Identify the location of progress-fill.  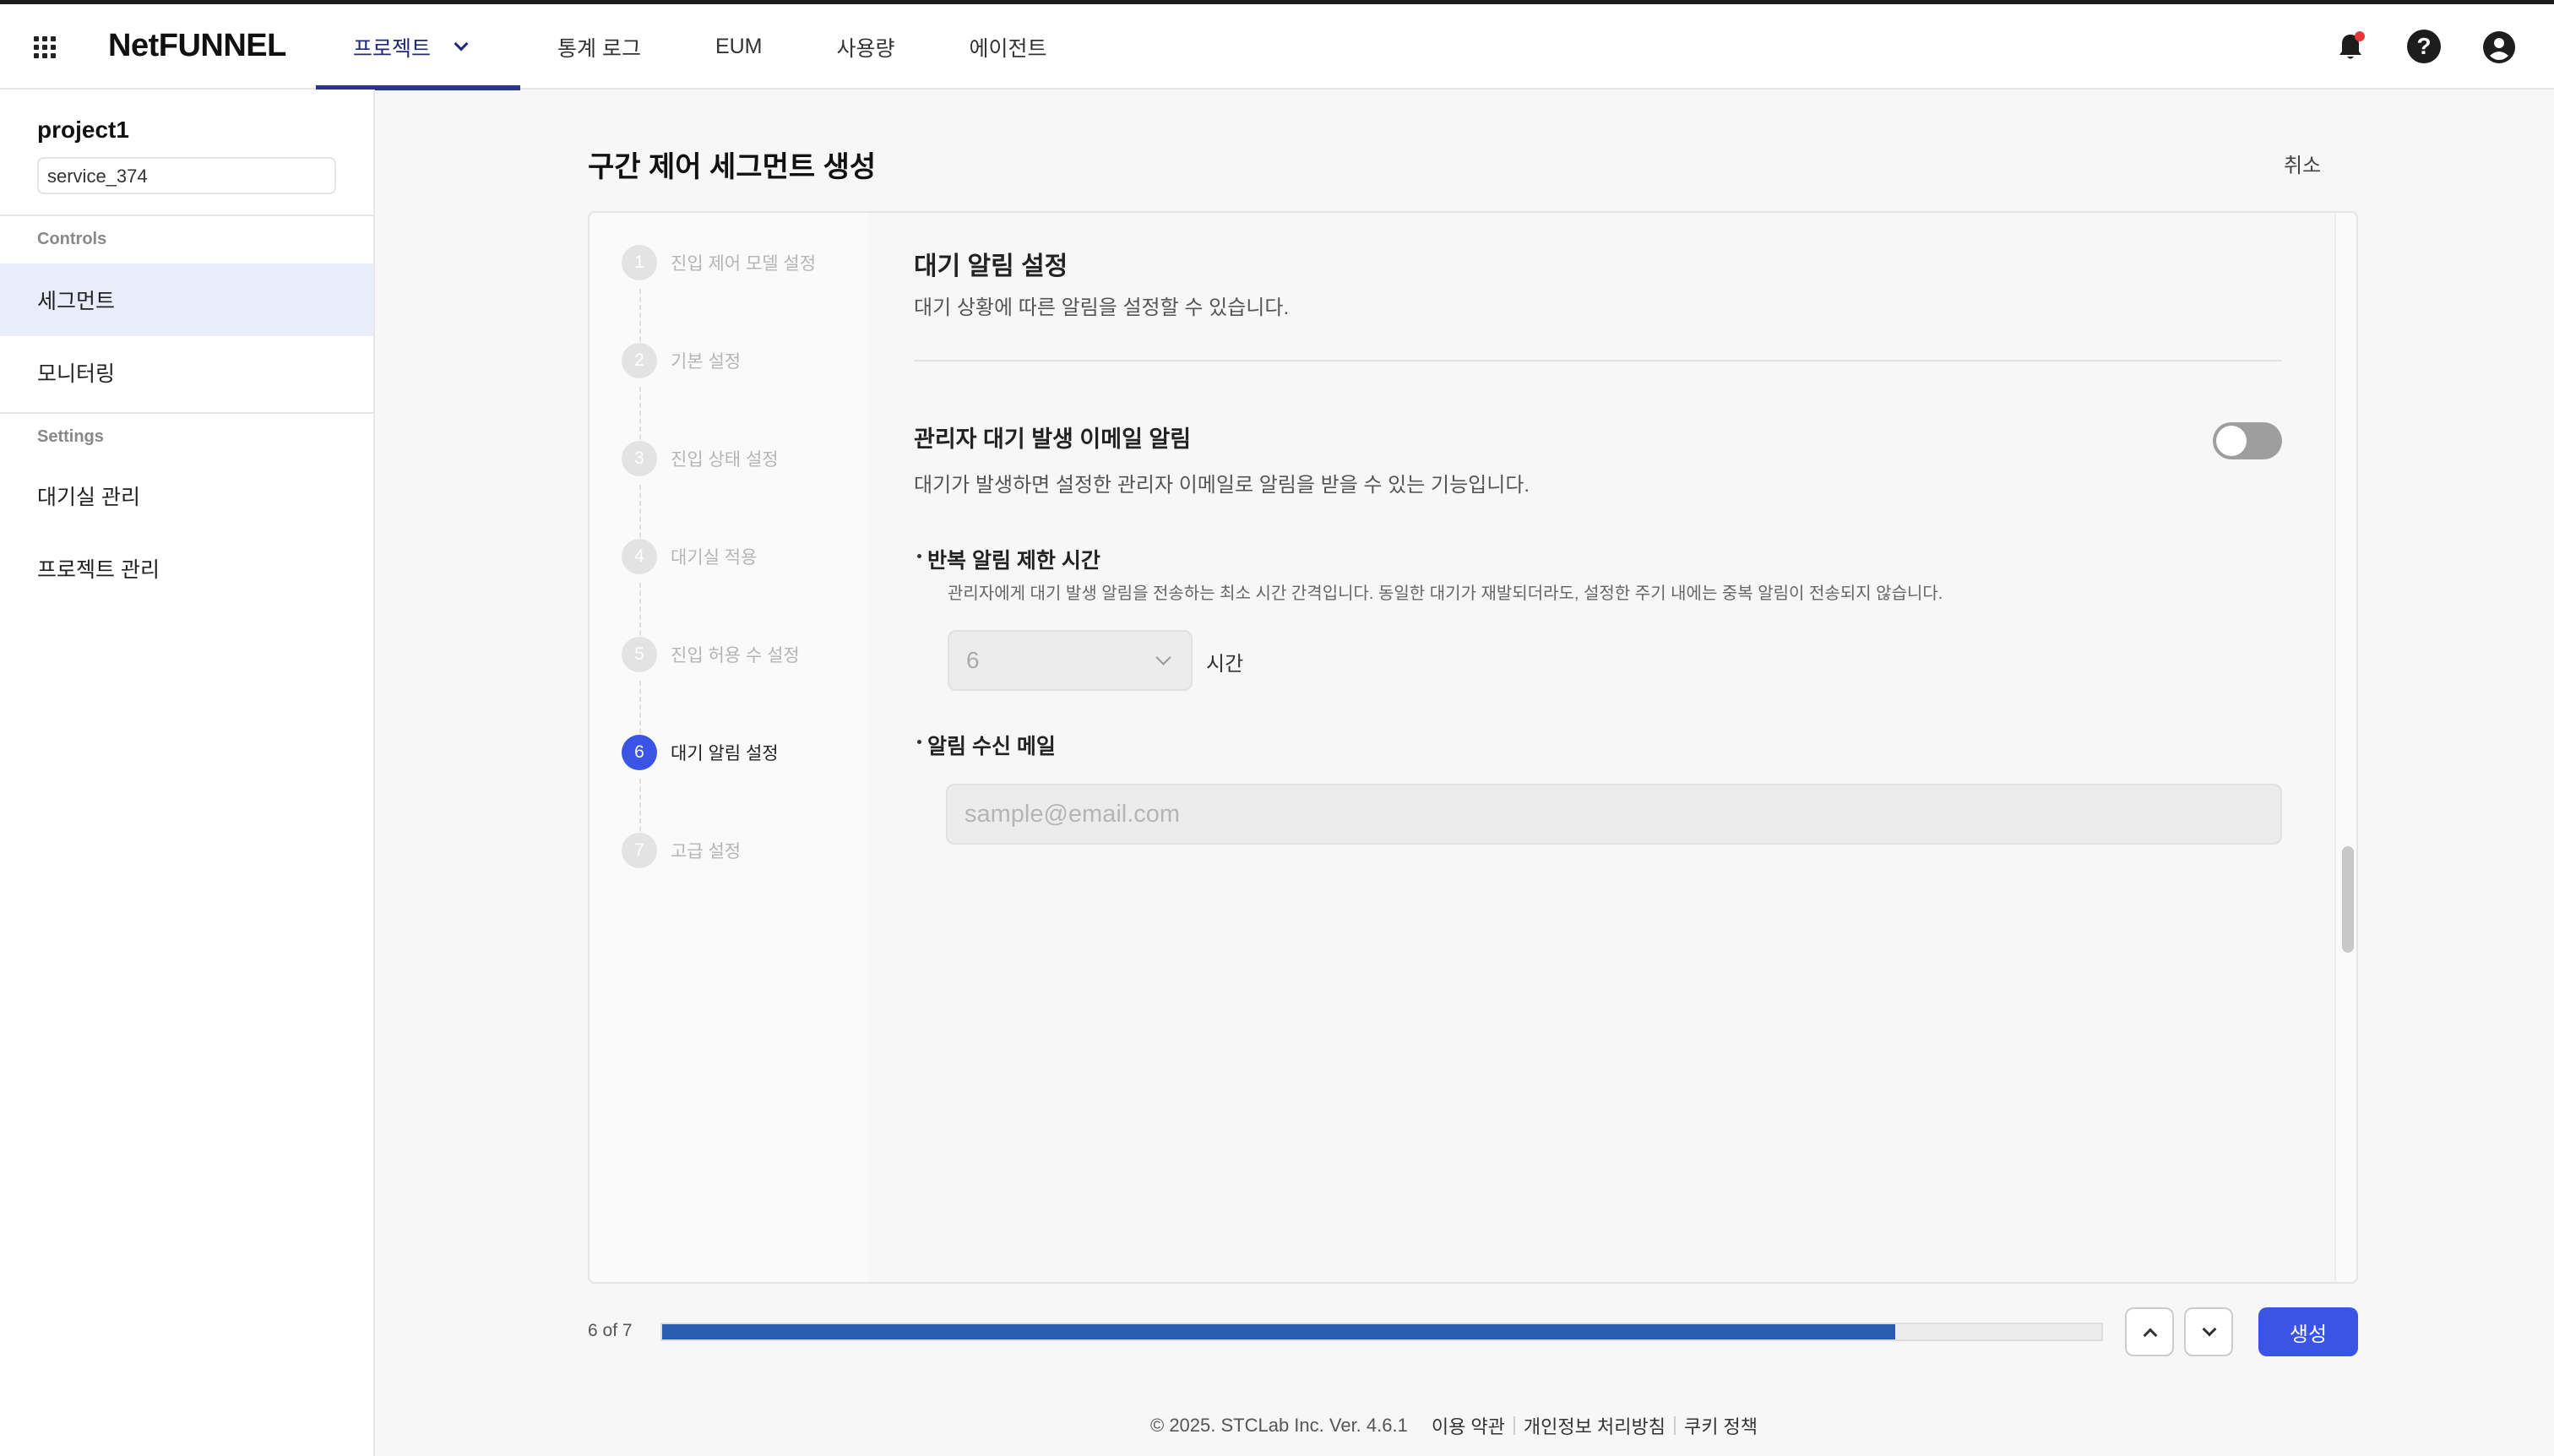
(1279, 1331).